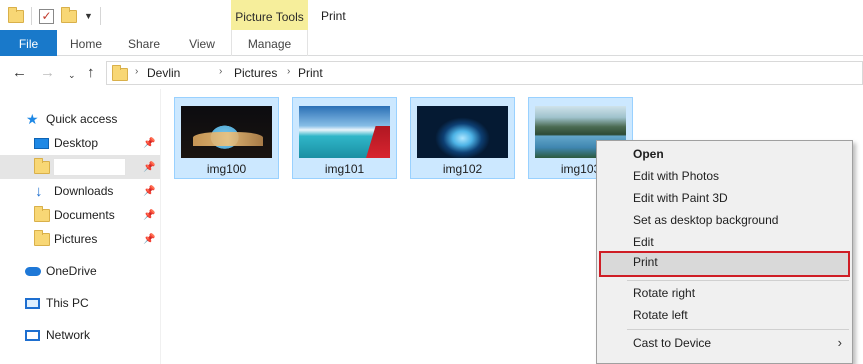 This screenshot has width=863, height=364. I want to click on menu-item-edit-with-paint-3d: Edit with Paint 3D, so click(724, 198).